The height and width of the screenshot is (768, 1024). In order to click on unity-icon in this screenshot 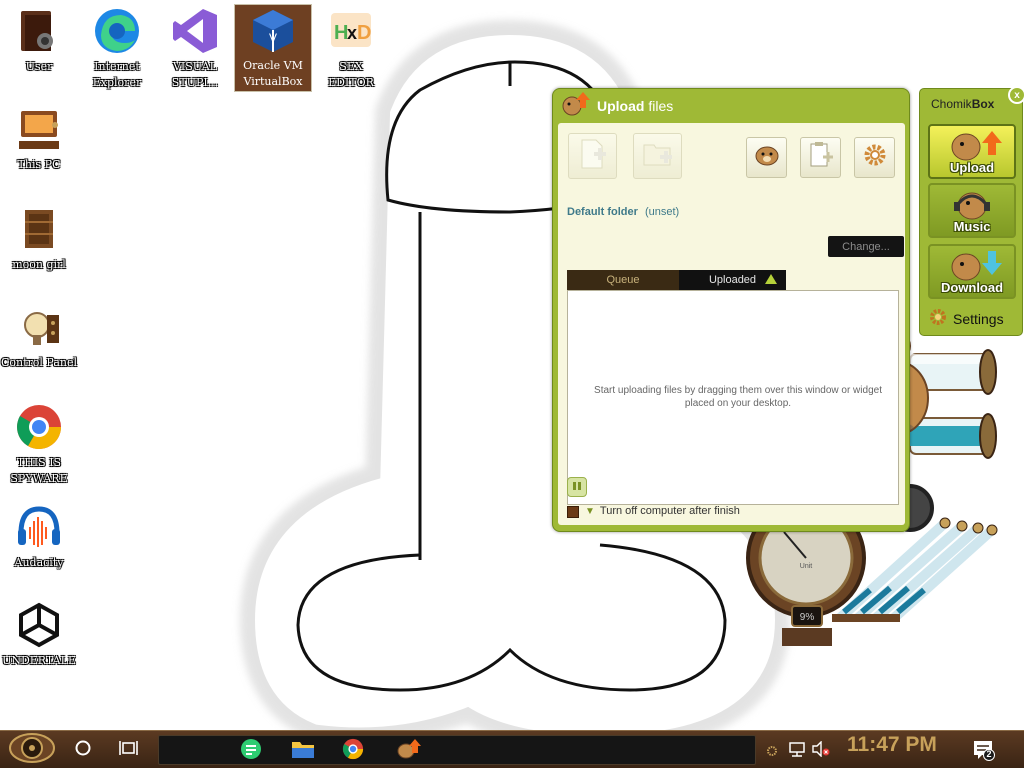, I will do `click(39, 625)`.